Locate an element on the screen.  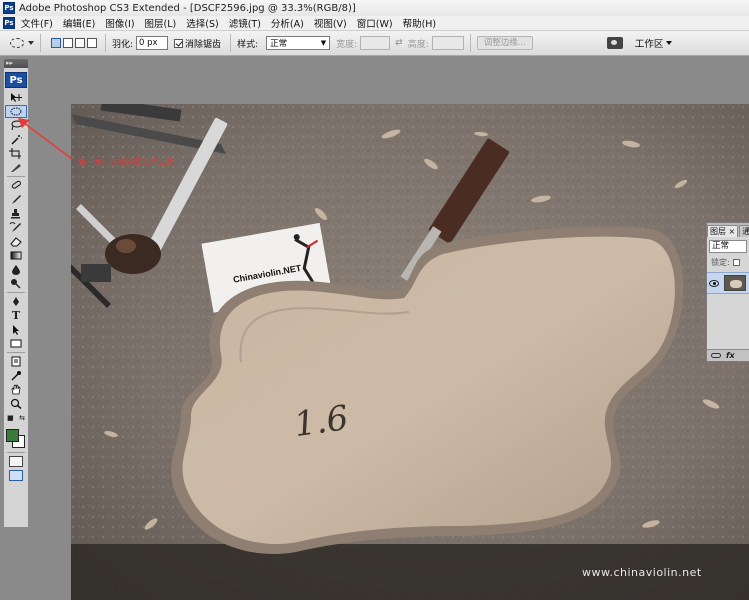
path-selection-tool is located at coordinates (16, 329).